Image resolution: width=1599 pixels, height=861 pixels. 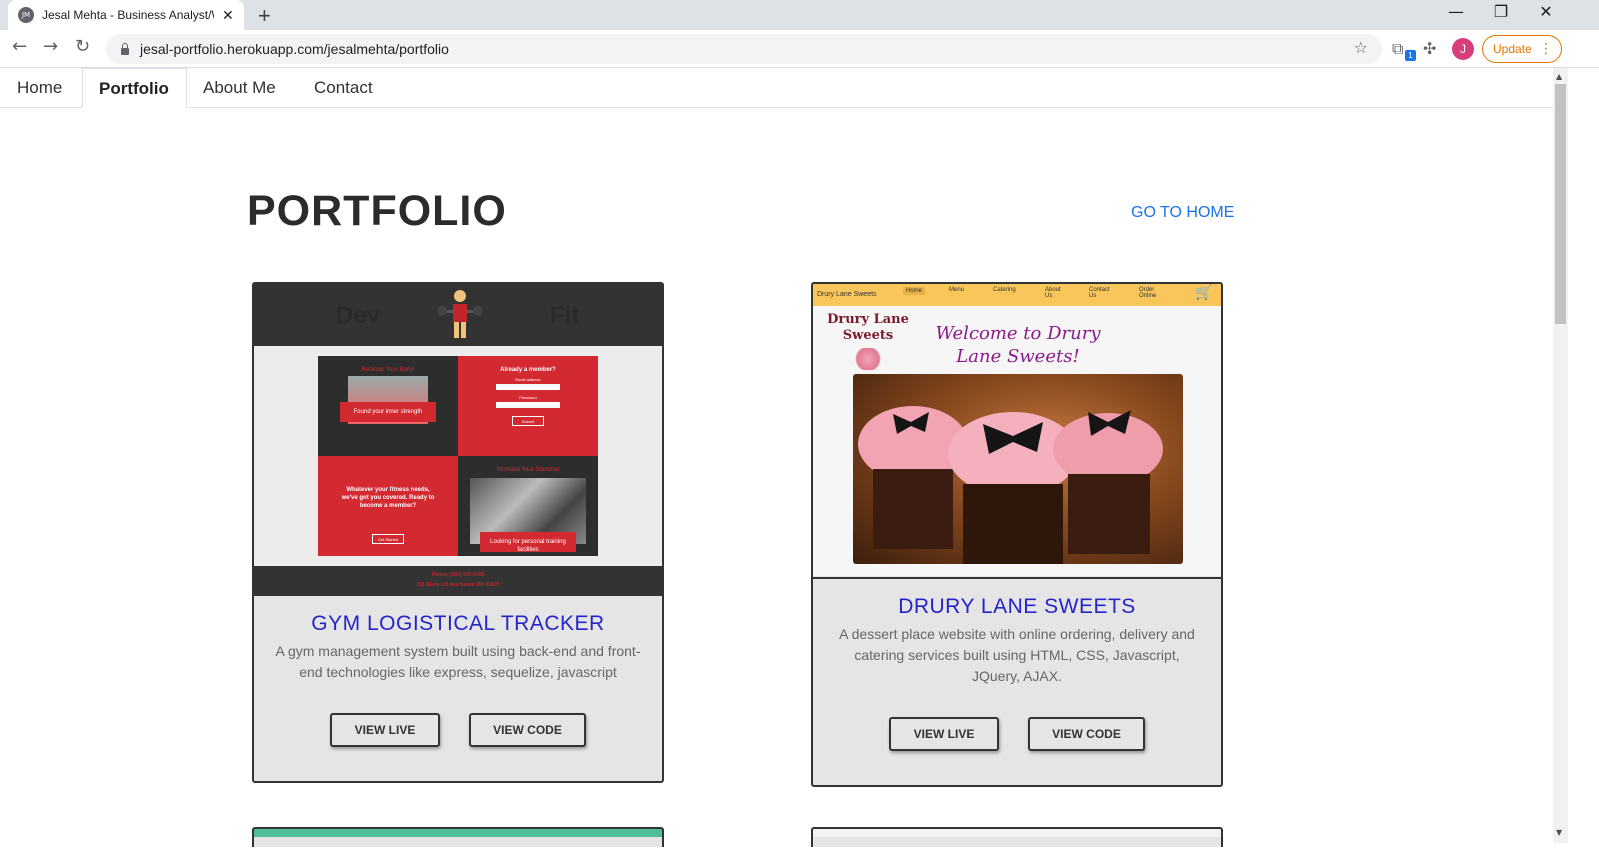 What do you see at coordinates (82, 46) in the screenshot?
I see `reload-icon: ↻` at bounding box center [82, 46].